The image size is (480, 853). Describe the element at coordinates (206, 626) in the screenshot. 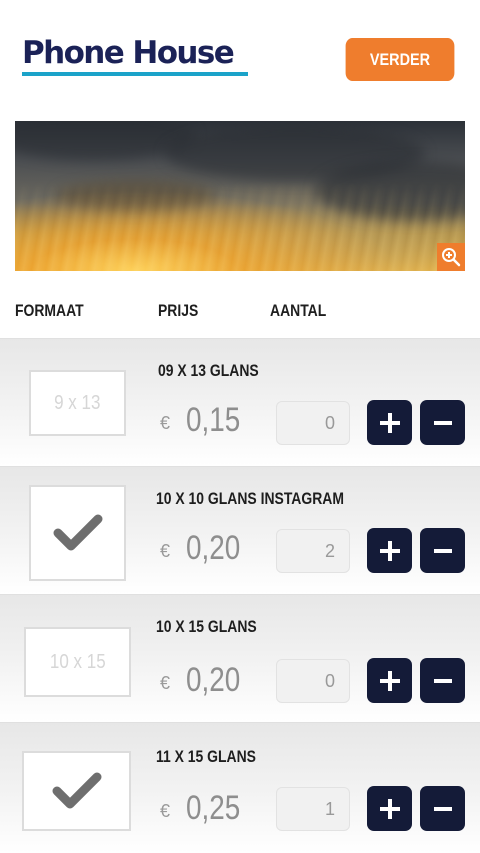

I see `product-title: 10 X 15 GLANS` at that location.